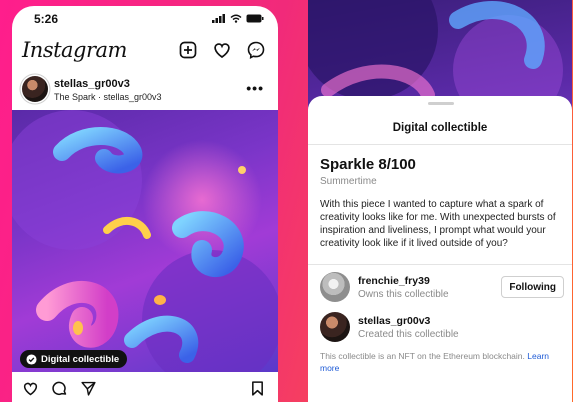  Describe the element at coordinates (31, 359) in the screenshot. I see `verified-check-icon` at that location.